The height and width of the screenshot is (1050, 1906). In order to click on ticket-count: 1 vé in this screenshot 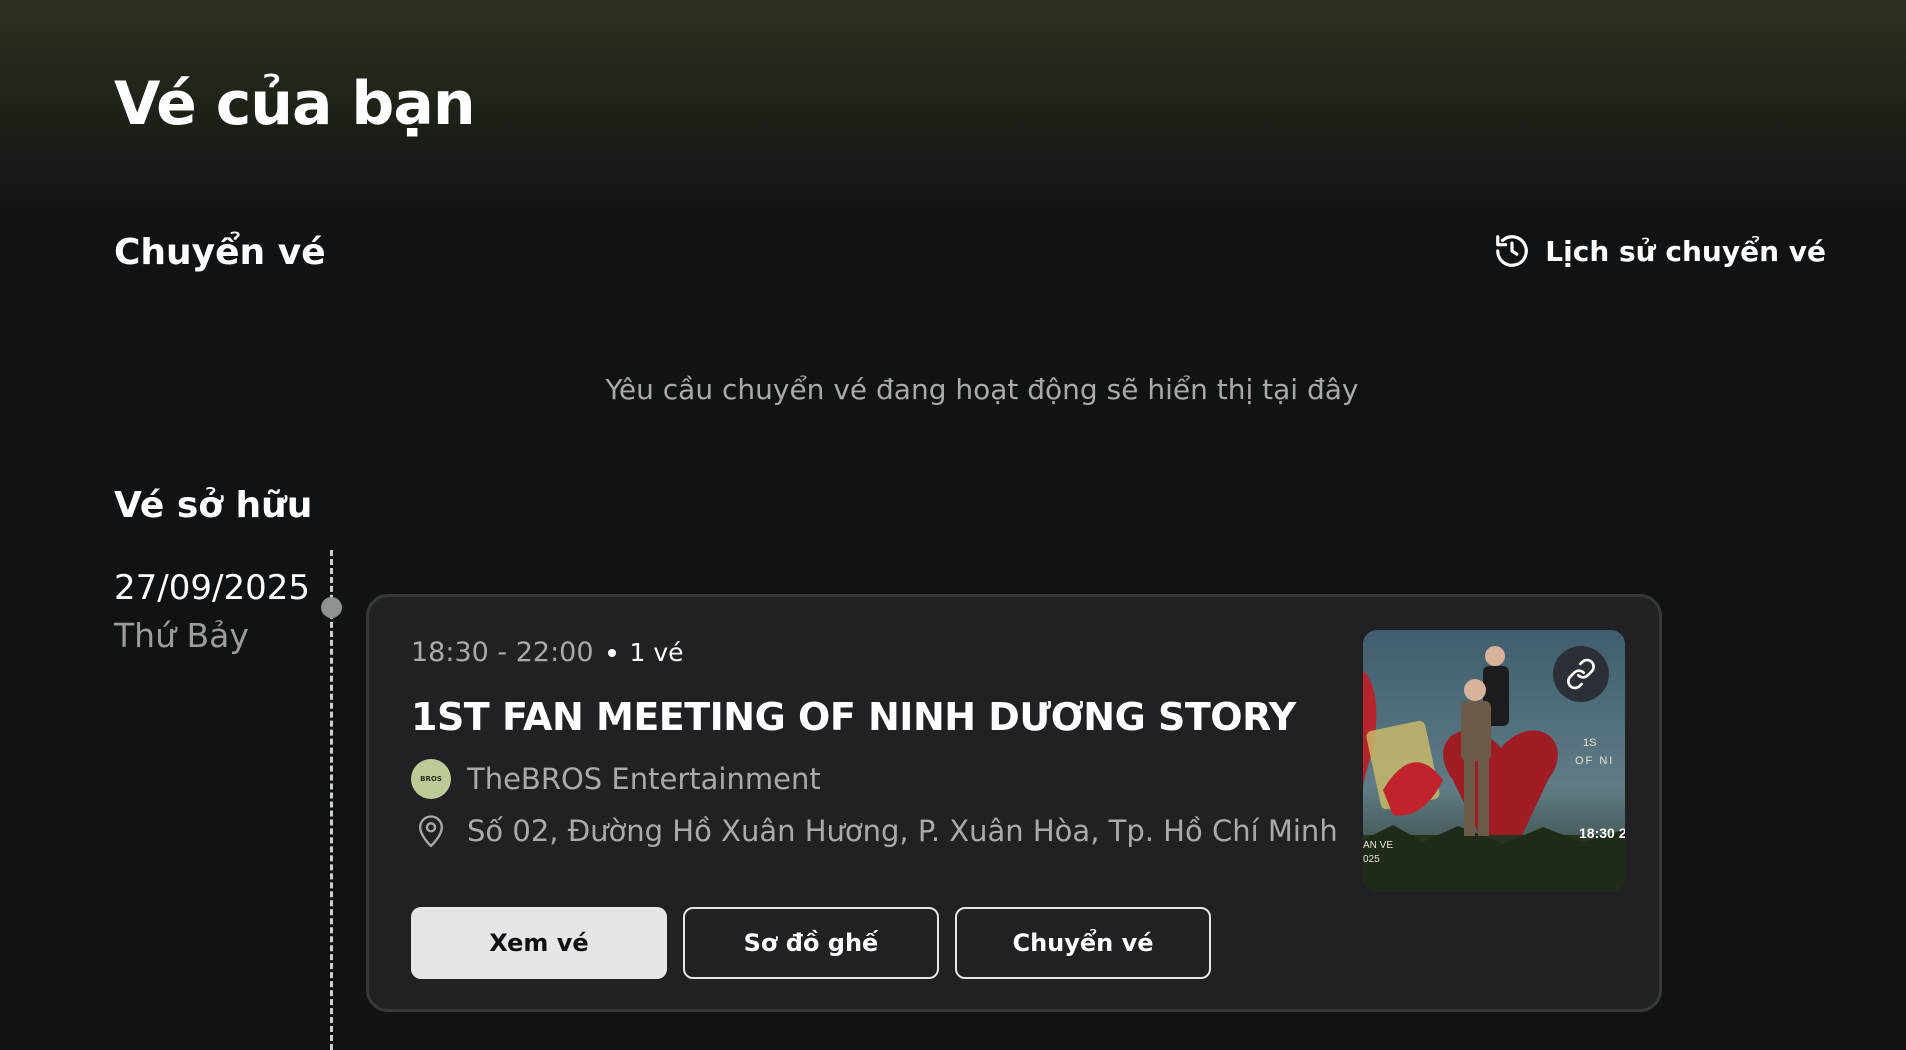, I will do `click(656, 652)`.